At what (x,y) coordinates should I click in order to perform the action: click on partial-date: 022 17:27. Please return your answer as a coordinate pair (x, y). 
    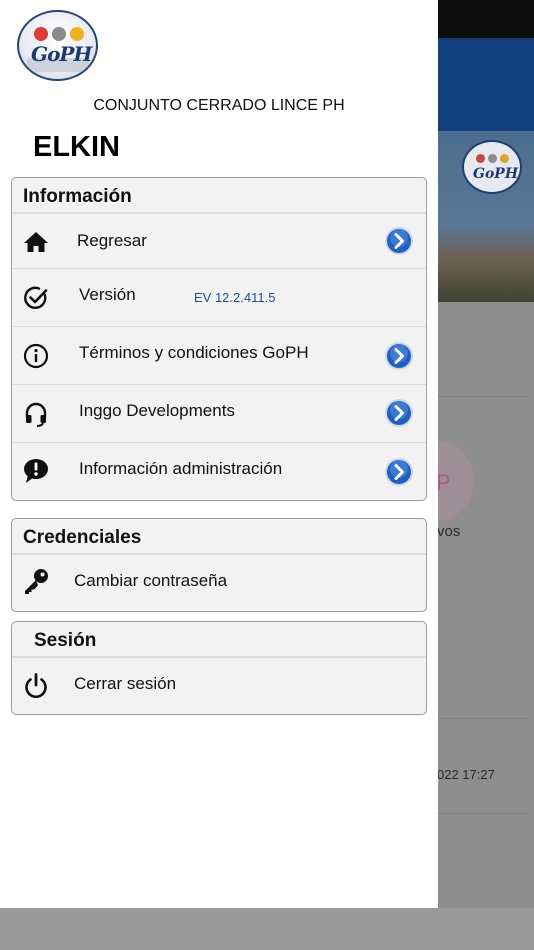
    Looking at the image, I should click on (466, 774).